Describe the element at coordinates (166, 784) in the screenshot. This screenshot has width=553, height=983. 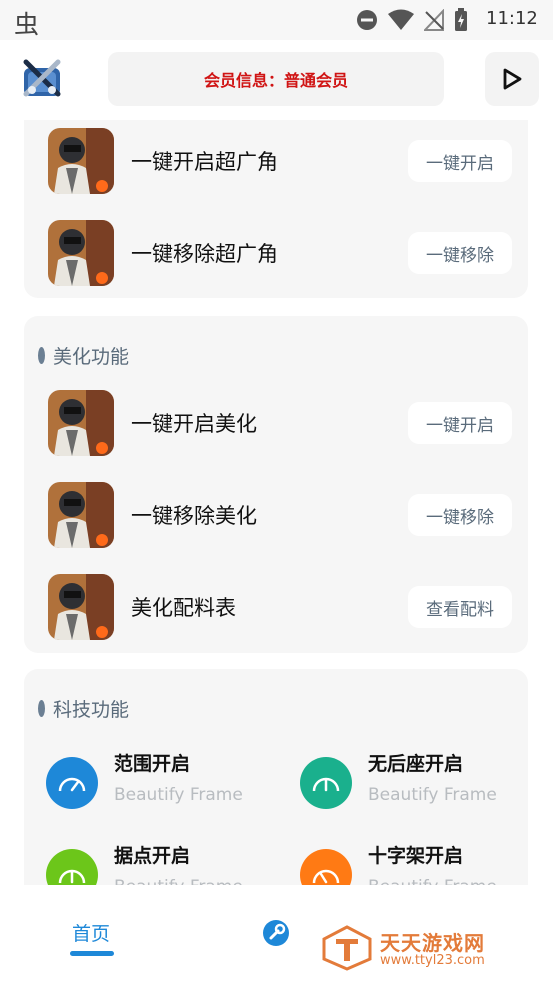
I see `tech-item-range: 范围开启 Beautify Frame` at that location.